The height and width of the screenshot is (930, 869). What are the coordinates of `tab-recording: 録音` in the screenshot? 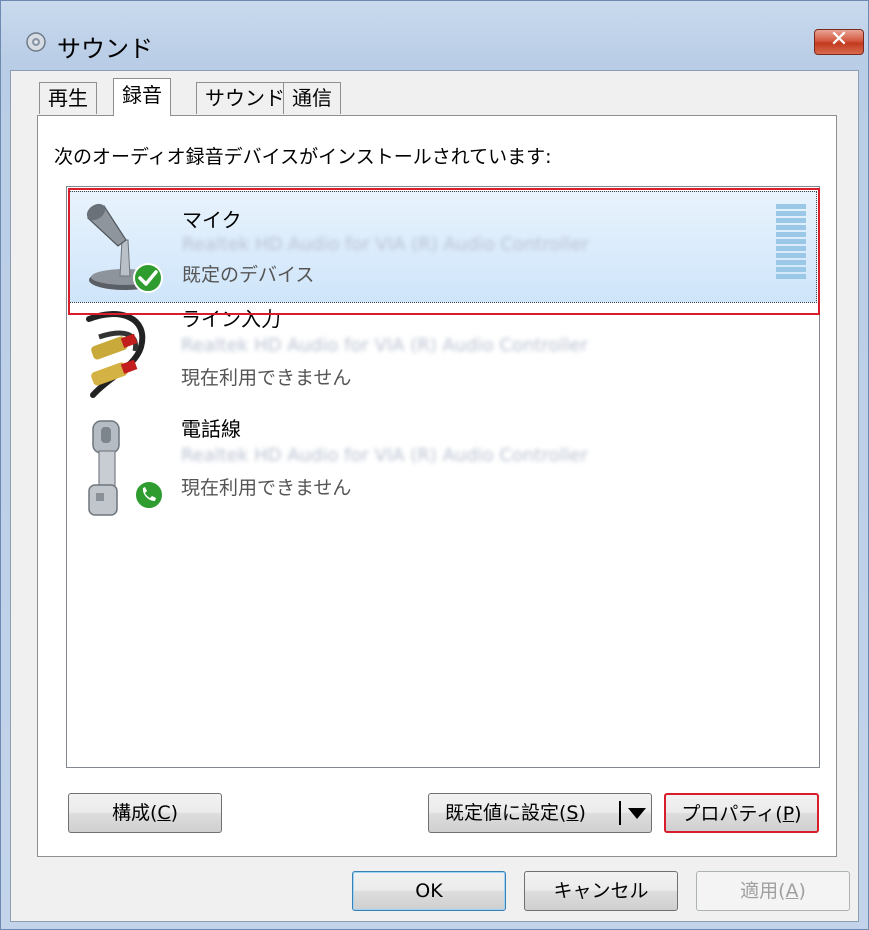 It's located at (142, 97).